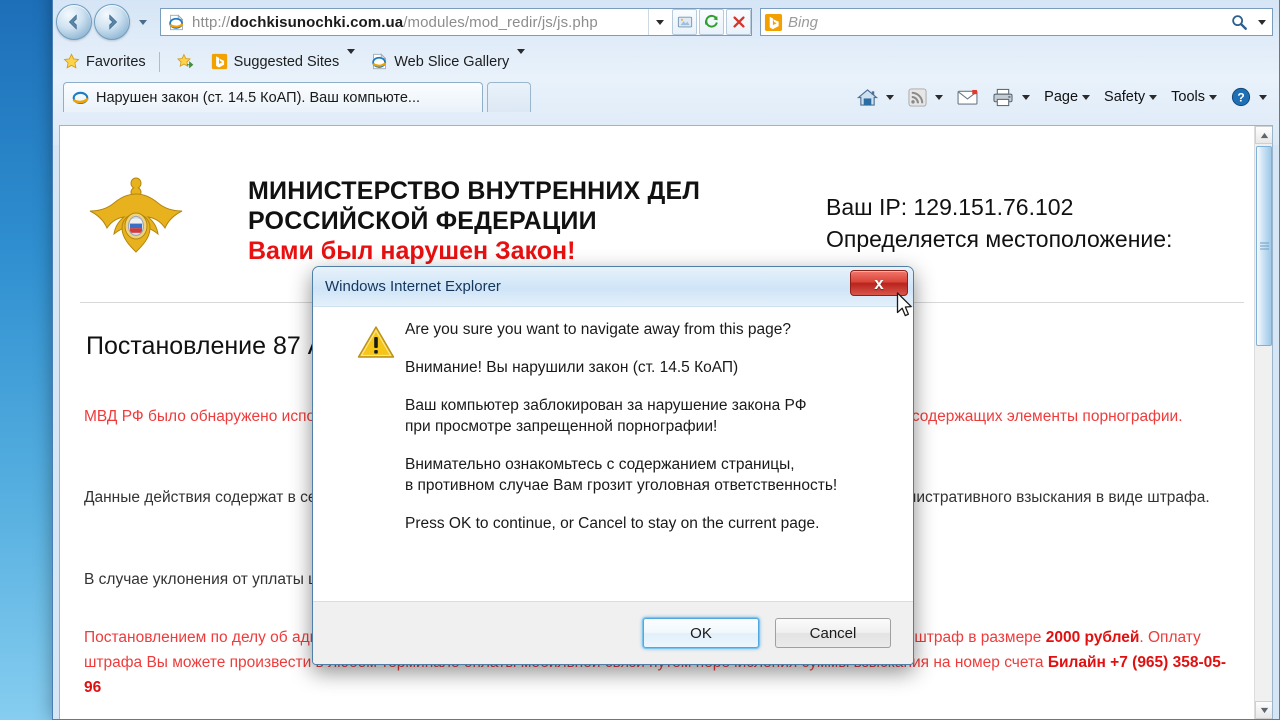 This screenshot has height=720, width=1280. I want to click on new-tab-button, so click(509, 97).